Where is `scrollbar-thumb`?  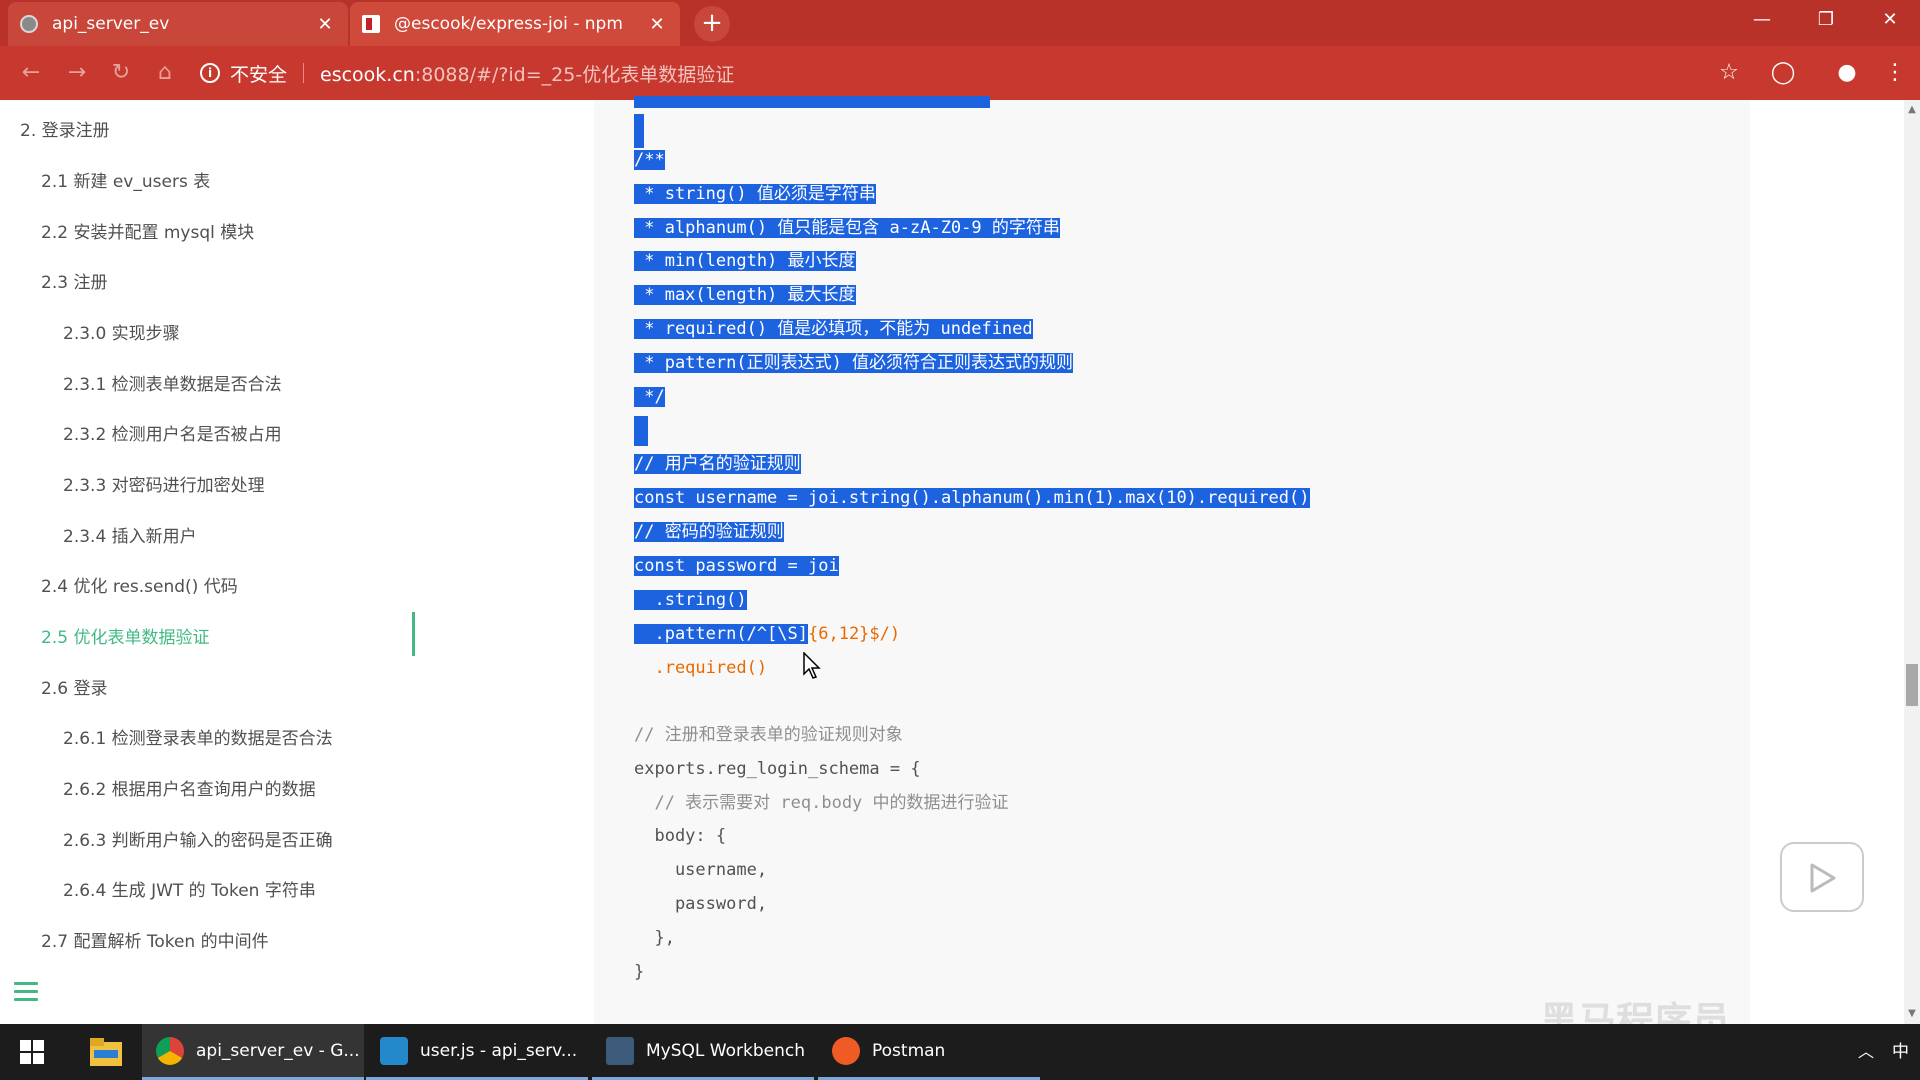 scrollbar-thumb is located at coordinates (1912, 685).